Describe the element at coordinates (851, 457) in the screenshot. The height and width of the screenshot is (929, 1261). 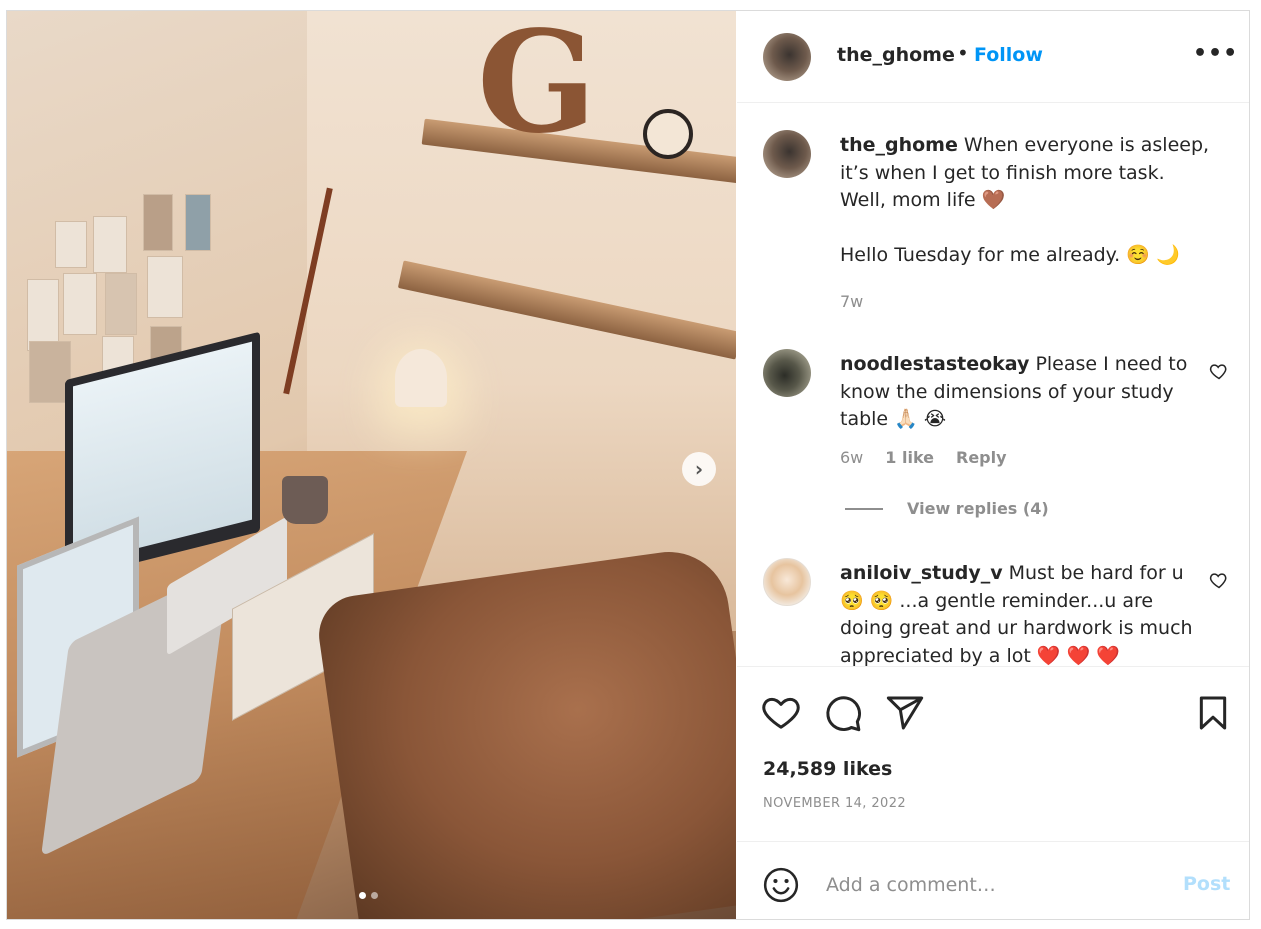
I see `comment-time: 6w` at that location.